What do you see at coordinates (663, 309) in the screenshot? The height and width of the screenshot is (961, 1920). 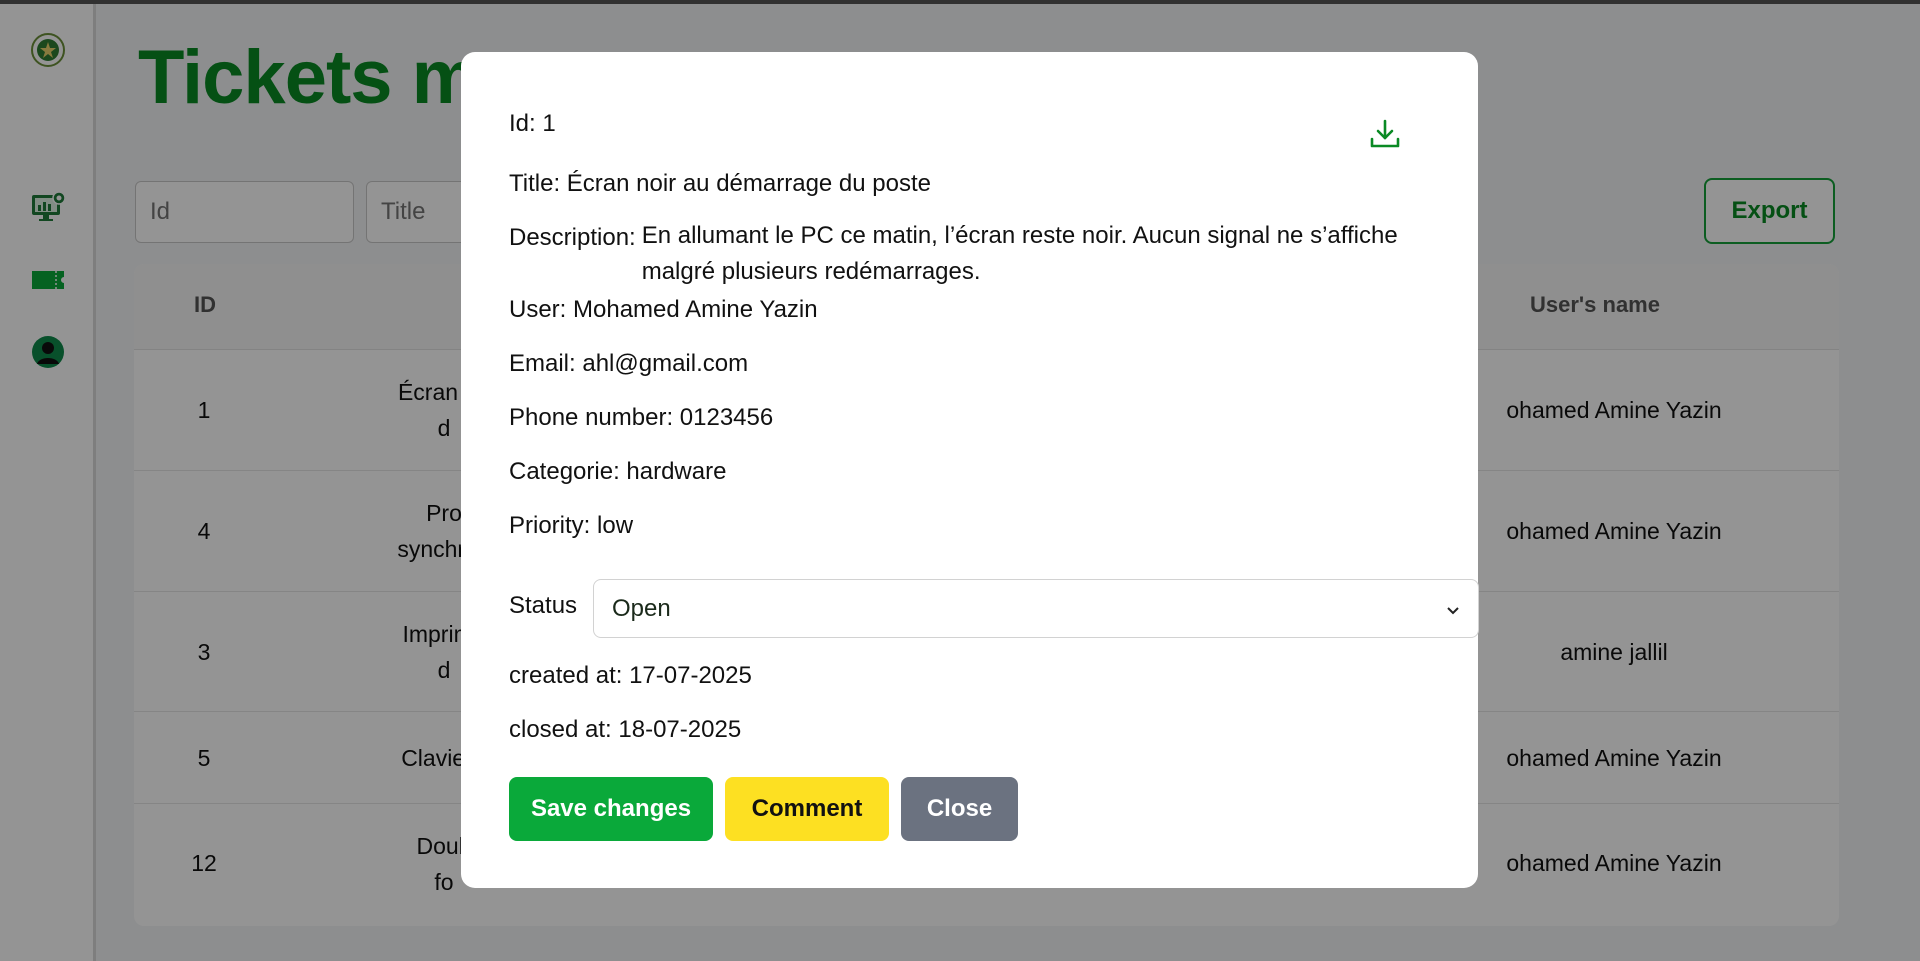 I see `ticket-user: User: Mohamed Amine Yazin` at bounding box center [663, 309].